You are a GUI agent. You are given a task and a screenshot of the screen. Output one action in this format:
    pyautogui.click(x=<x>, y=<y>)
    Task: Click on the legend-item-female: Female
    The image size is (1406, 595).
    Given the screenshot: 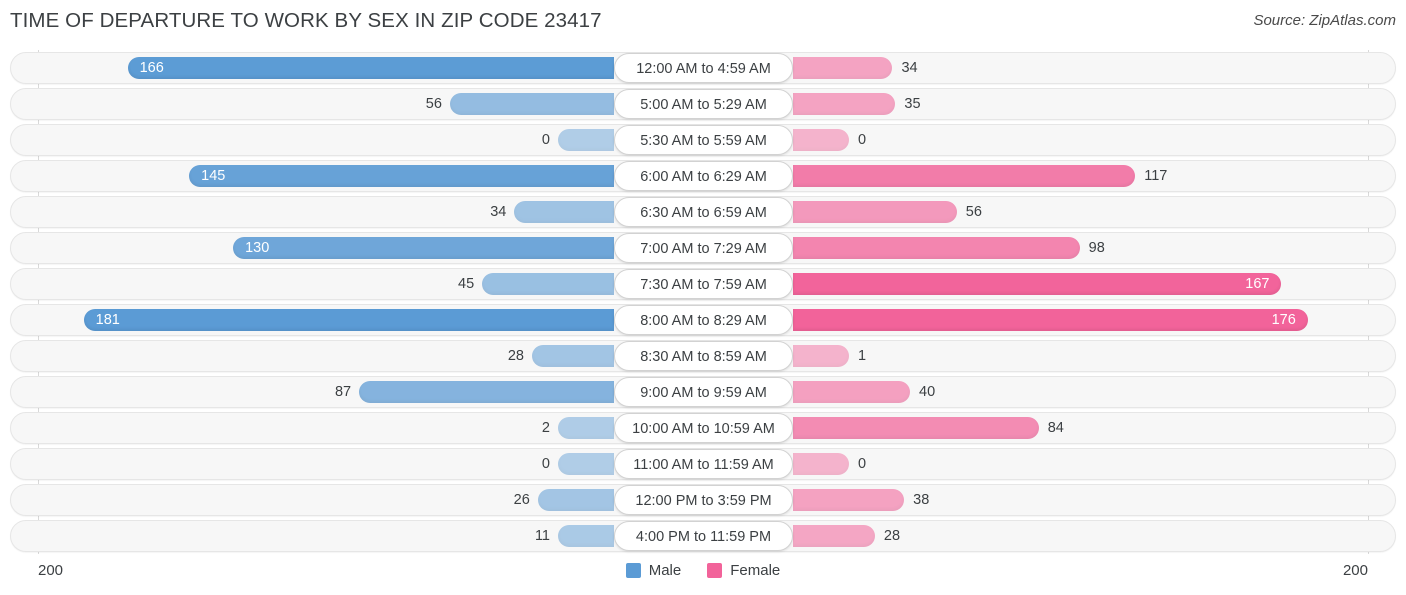 What is the action you would take?
    pyautogui.click(x=743, y=570)
    